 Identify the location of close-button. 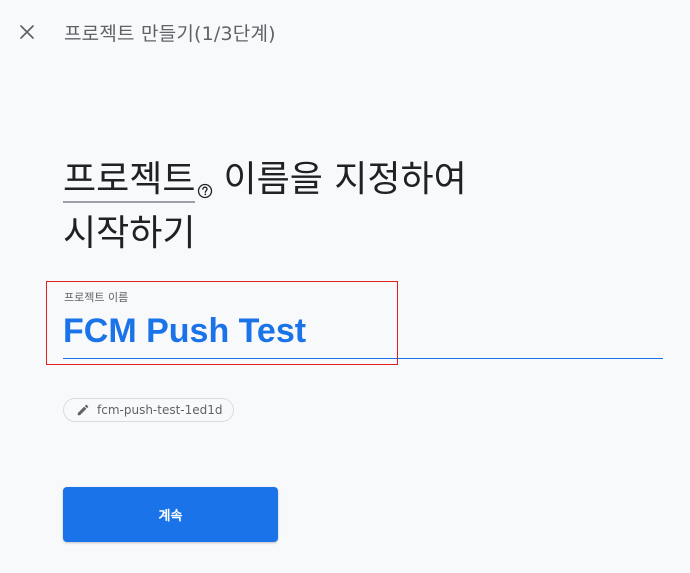
(27, 32).